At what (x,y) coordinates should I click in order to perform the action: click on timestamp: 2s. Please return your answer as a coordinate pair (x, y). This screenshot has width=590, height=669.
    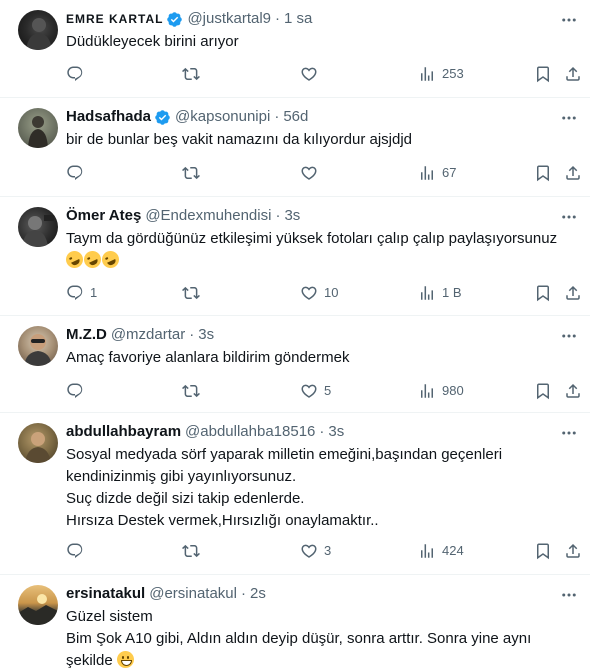
    Looking at the image, I should click on (258, 594).